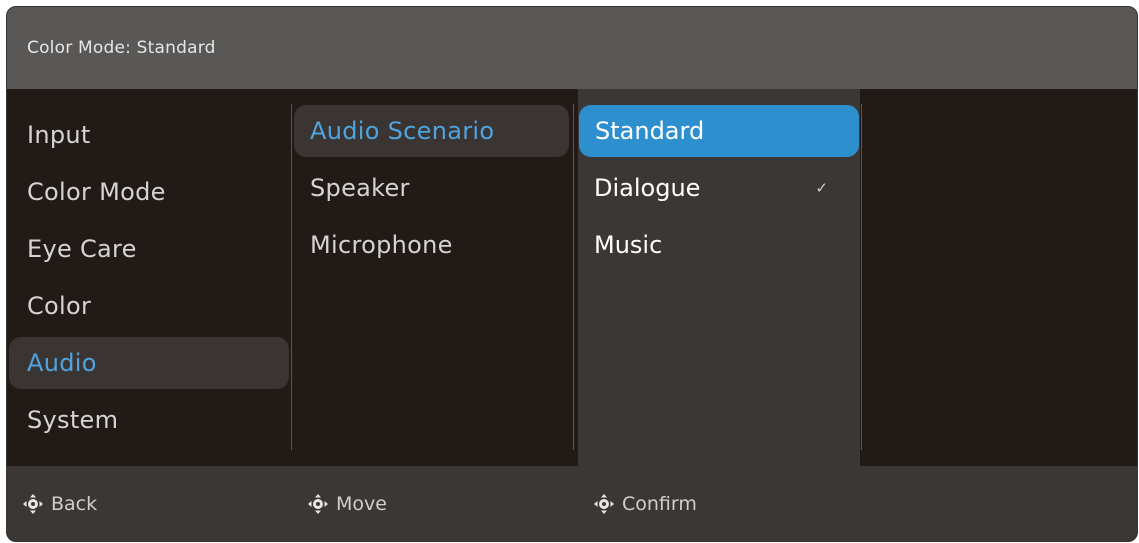 This screenshot has height=543, width=1139. What do you see at coordinates (381, 245) in the screenshot?
I see `submenu-item-microphone: Microphone` at bounding box center [381, 245].